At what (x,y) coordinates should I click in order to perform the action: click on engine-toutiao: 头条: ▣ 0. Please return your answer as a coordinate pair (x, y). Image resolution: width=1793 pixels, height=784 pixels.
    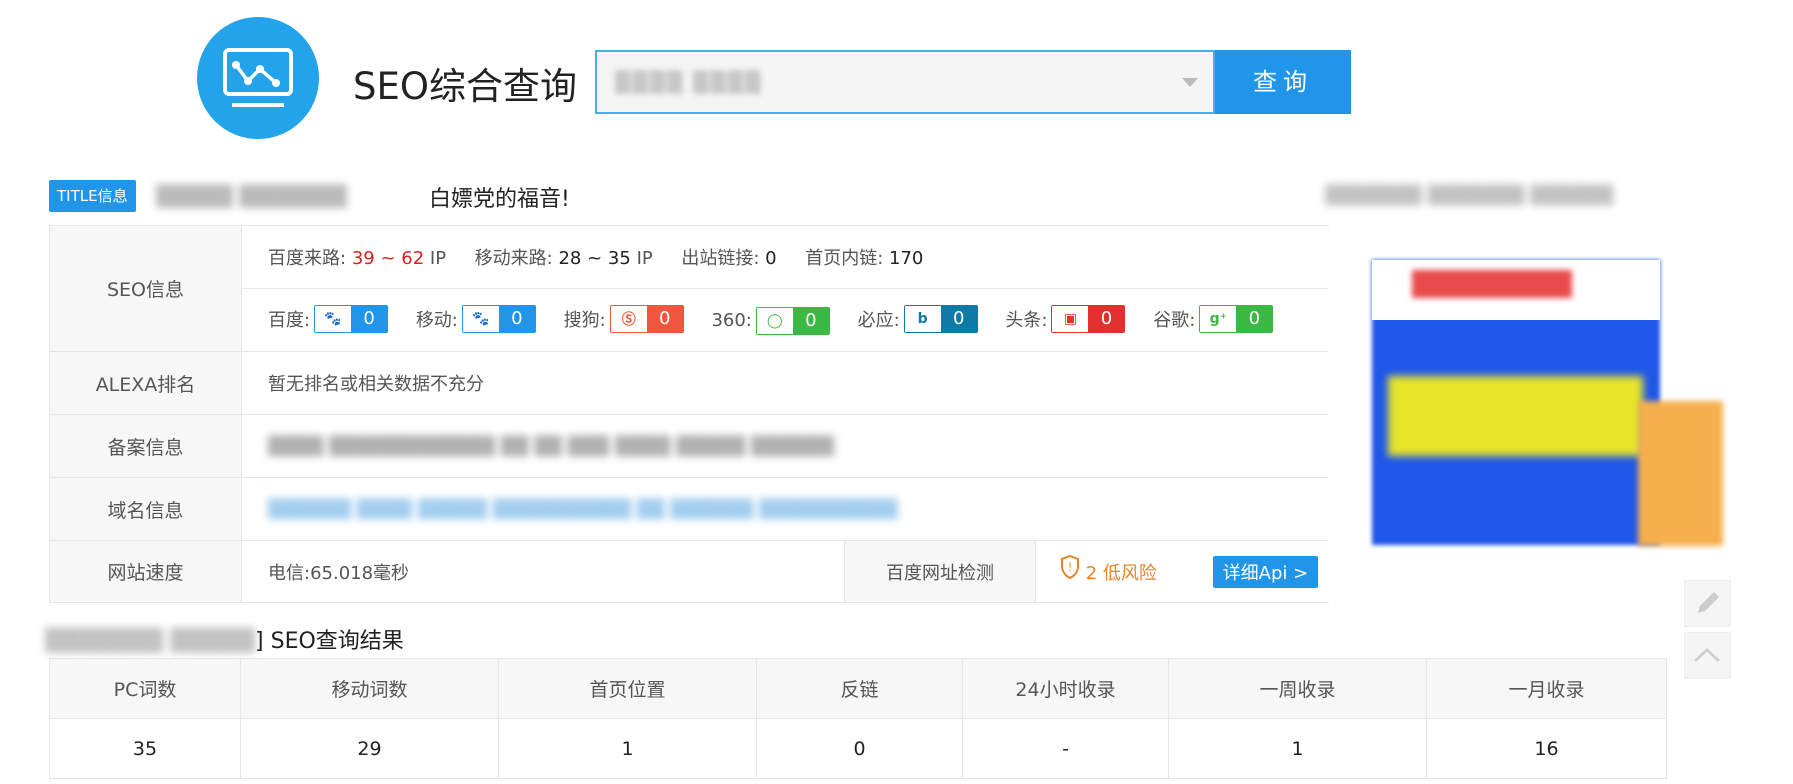
    Looking at the image, I should click on (1065, 319).